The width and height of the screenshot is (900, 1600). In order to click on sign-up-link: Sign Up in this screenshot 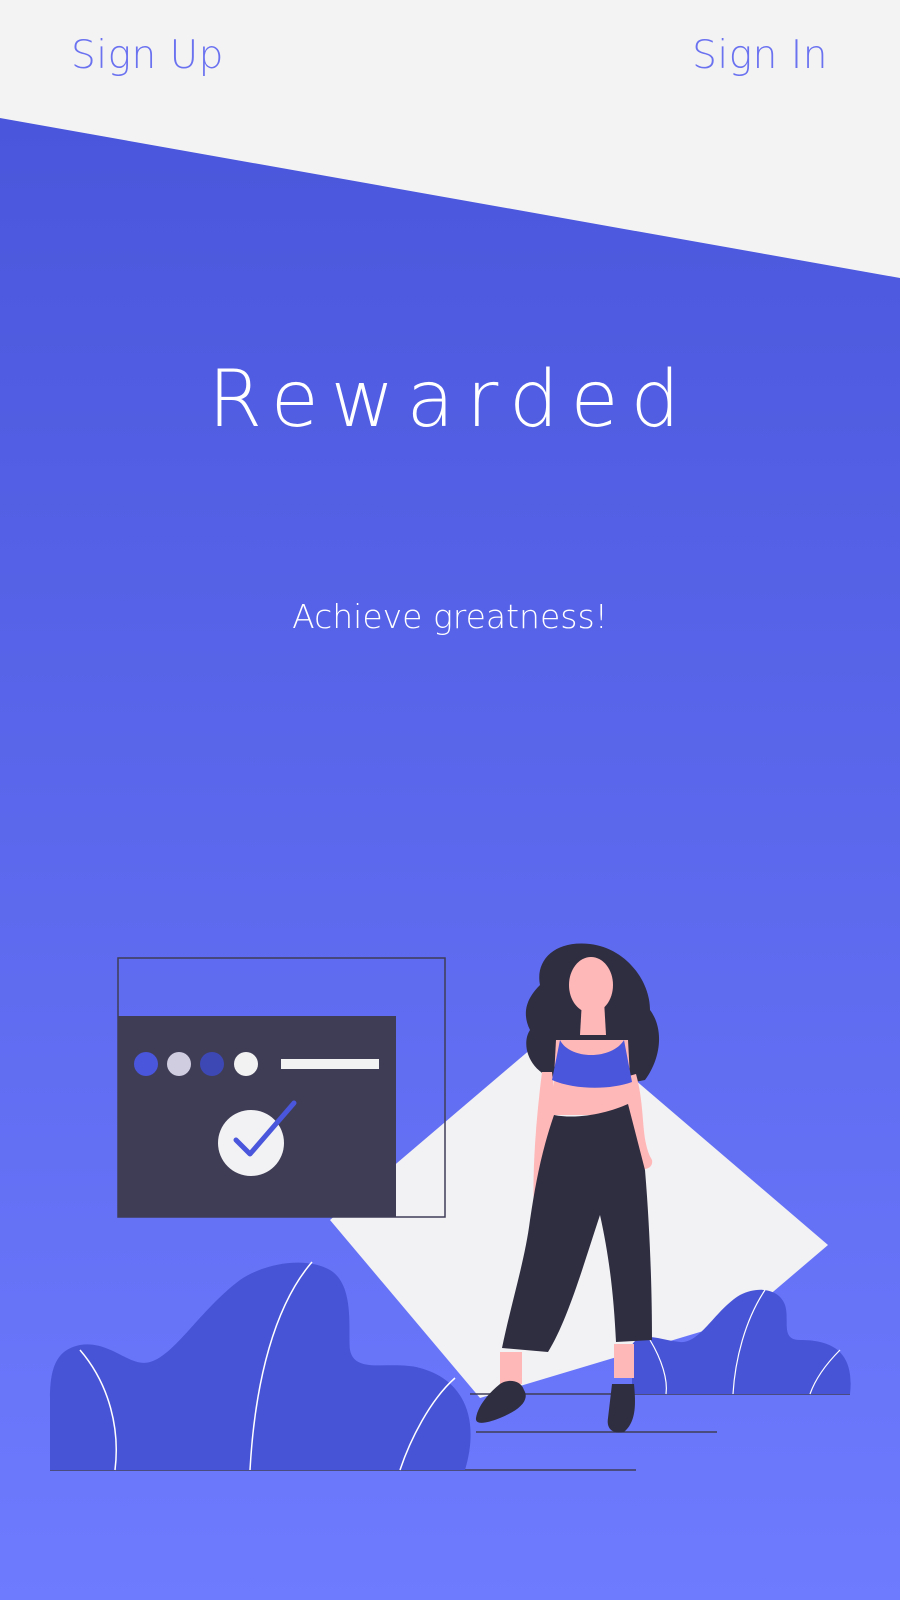, I will do `click(147, 56)`.